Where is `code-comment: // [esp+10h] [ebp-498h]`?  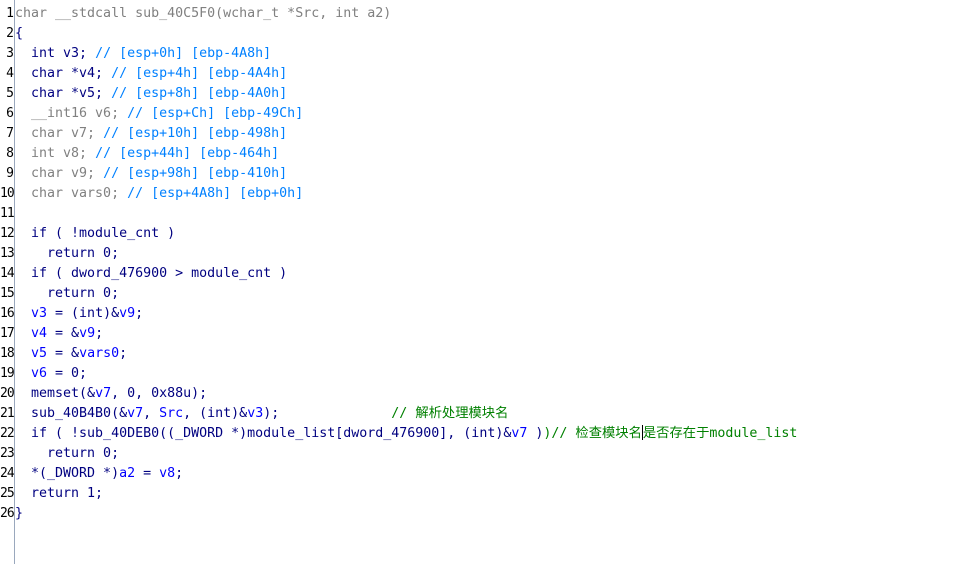
code-comment: // [esp+10h] [ebp-498h] is located at coordinates (195, 133).